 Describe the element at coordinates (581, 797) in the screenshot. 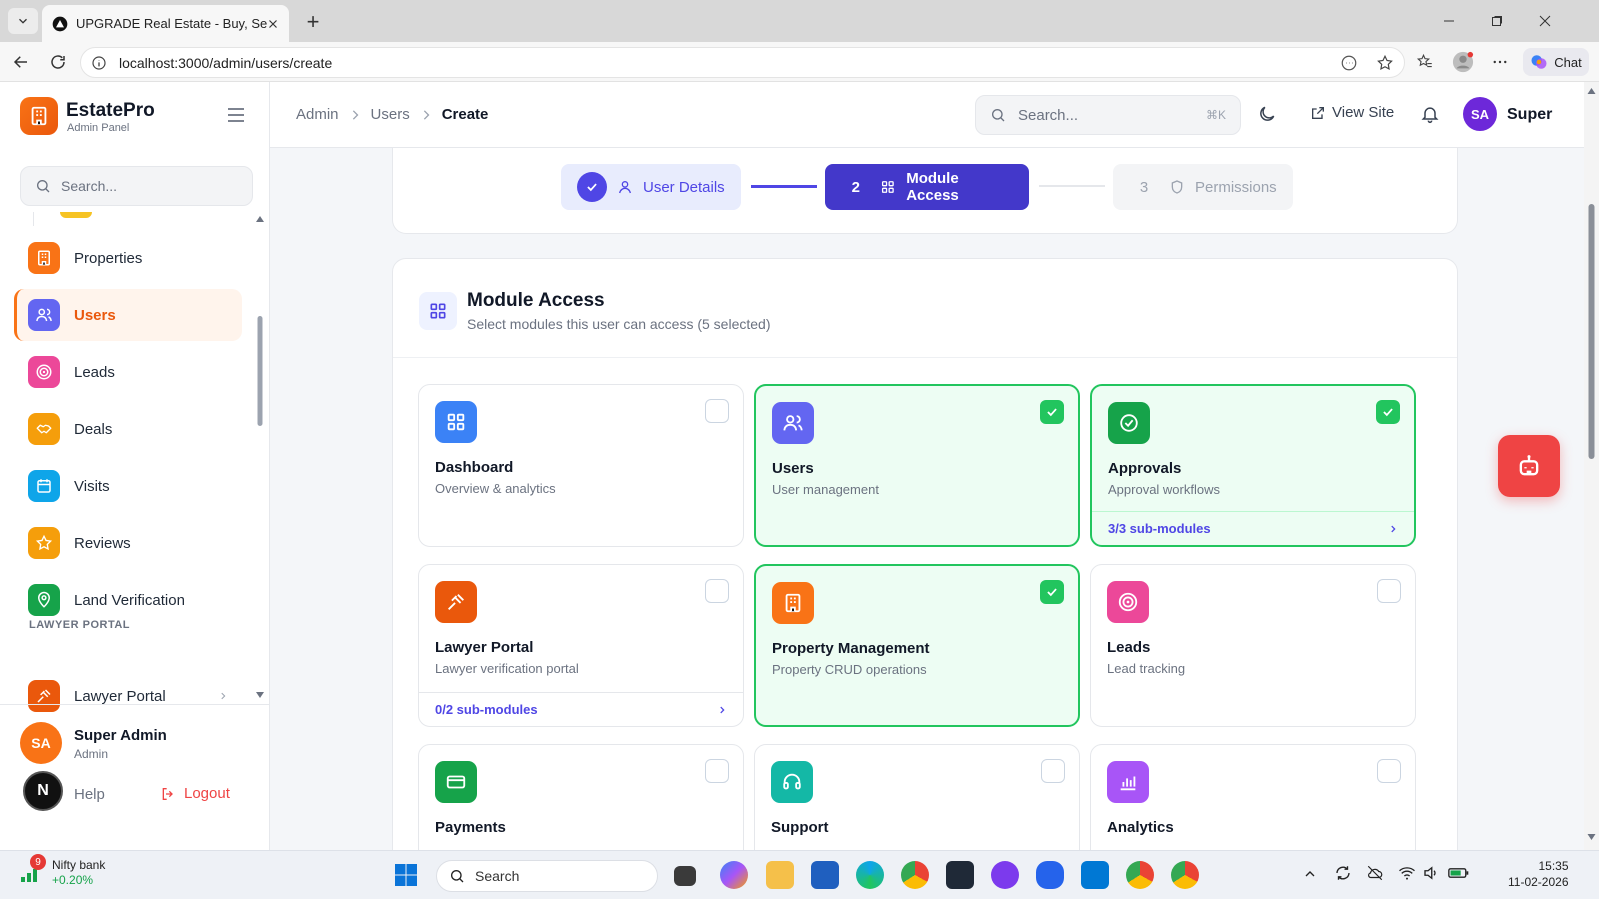

I see `module-card-payments: Payments` at that location.